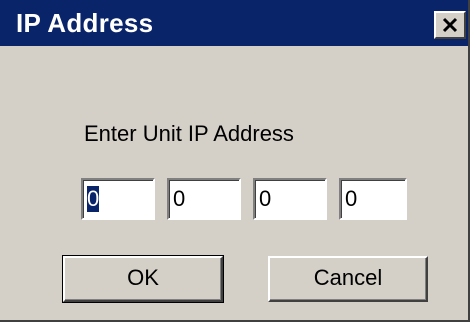  Describe the element at coordinates (348, 279) in the screenshot. I see `cancel-button: Cancel` at that location.